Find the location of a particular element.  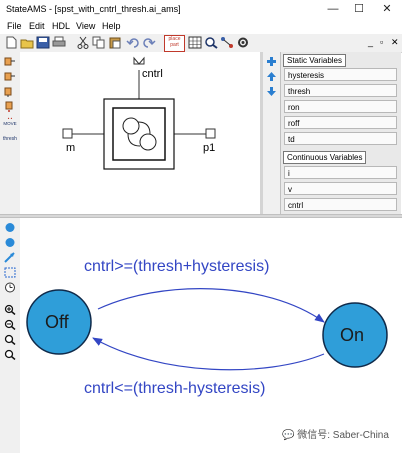

menu-hdl: HDL is located at coordinates (61, 26).